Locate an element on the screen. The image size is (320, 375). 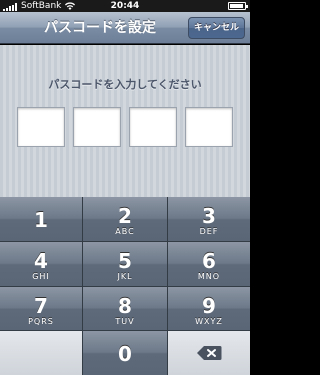
key-letters: ABC is located at coordinates (125, 231).